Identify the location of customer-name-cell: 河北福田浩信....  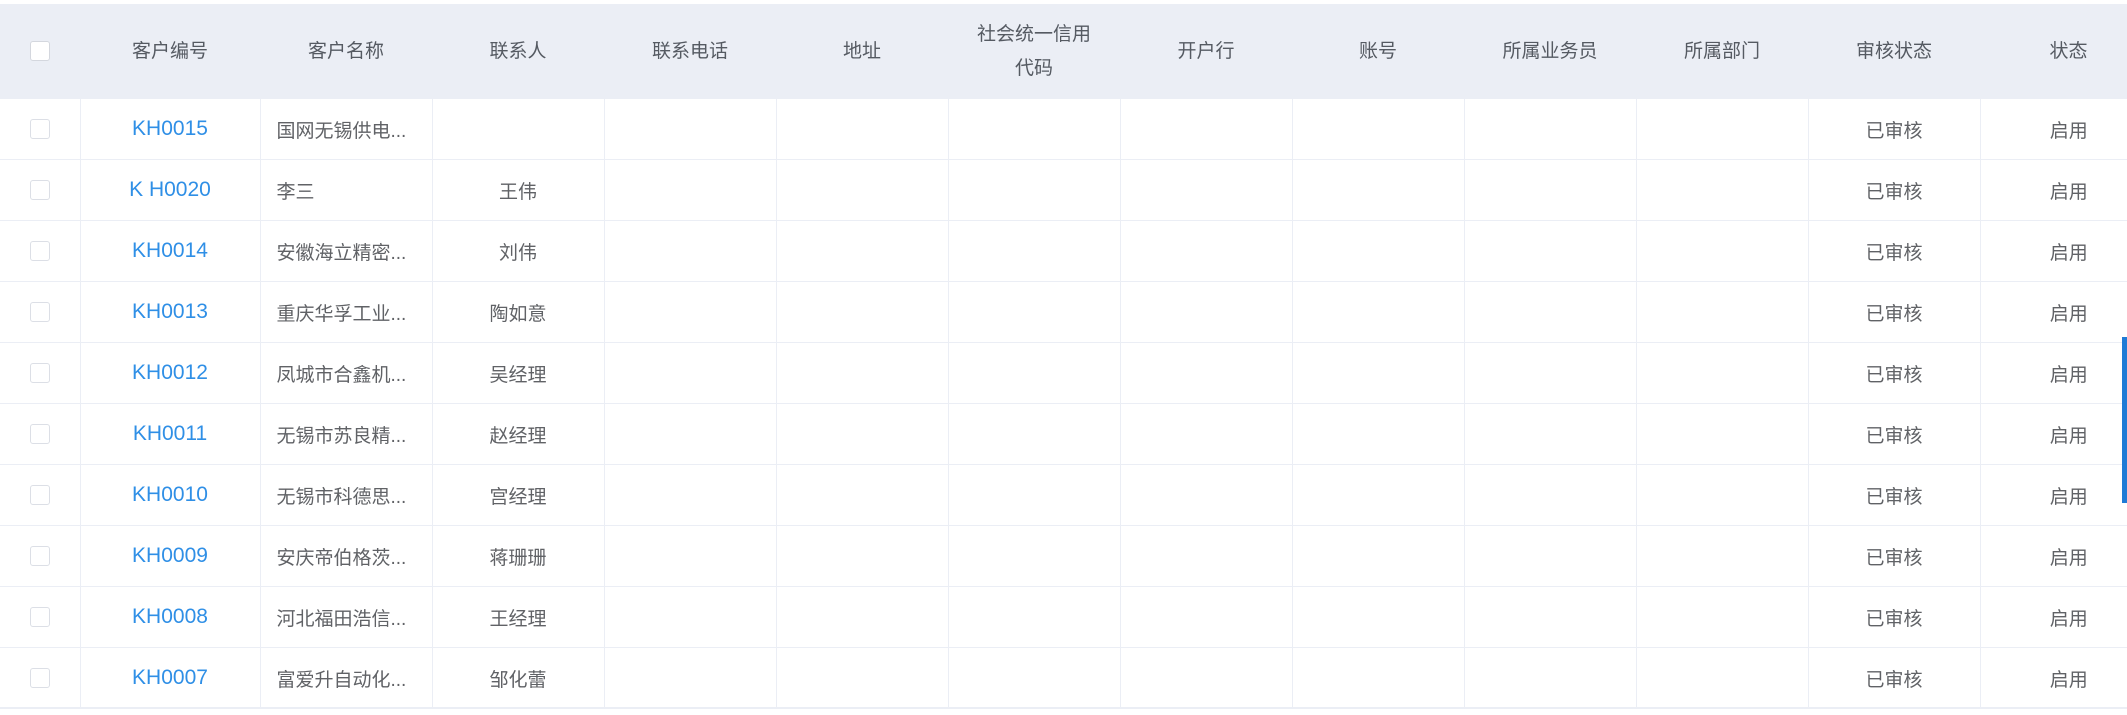
(346, 617).